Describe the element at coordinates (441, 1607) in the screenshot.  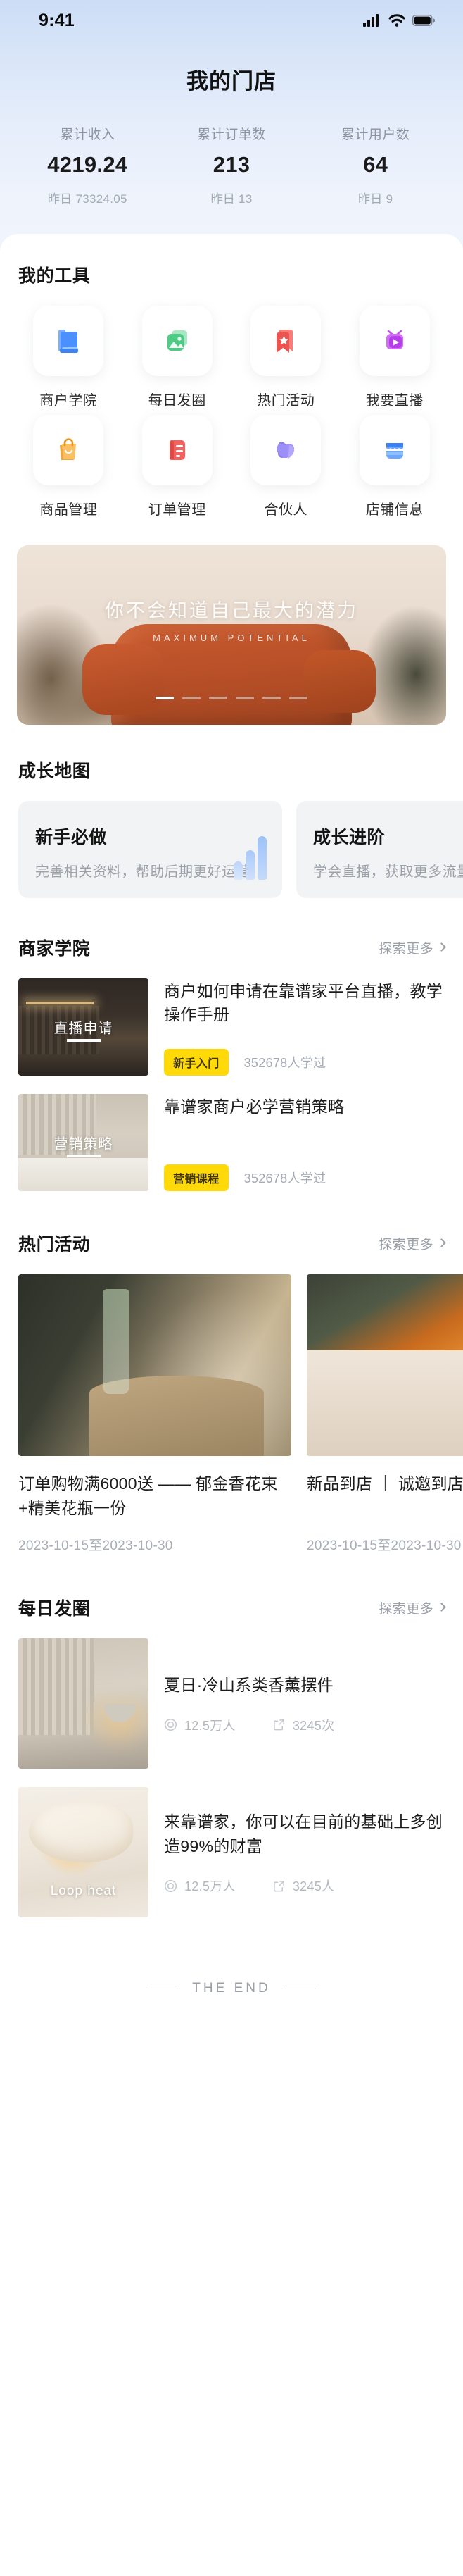
I see `chevron-right-icon` at that location.